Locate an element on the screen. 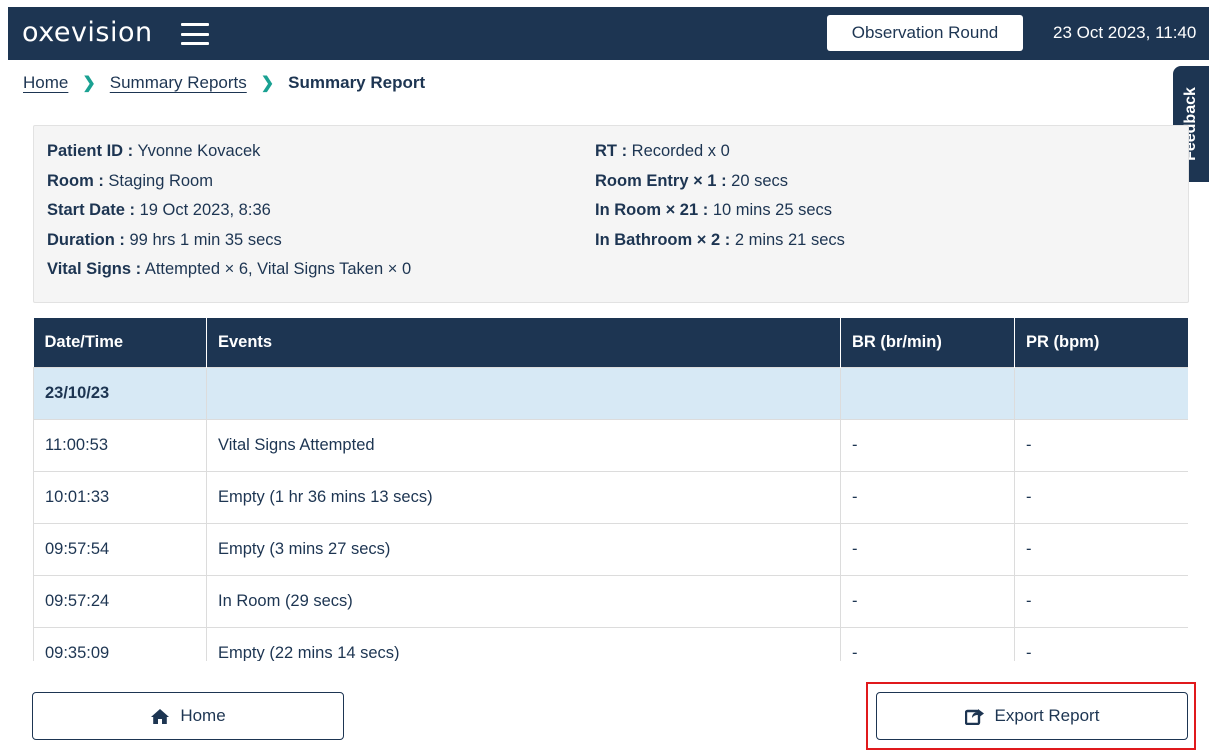 The width and height of the screenshot is (1209, 755). room-field: Room : Staging Room is located at coordinates (130, 180).